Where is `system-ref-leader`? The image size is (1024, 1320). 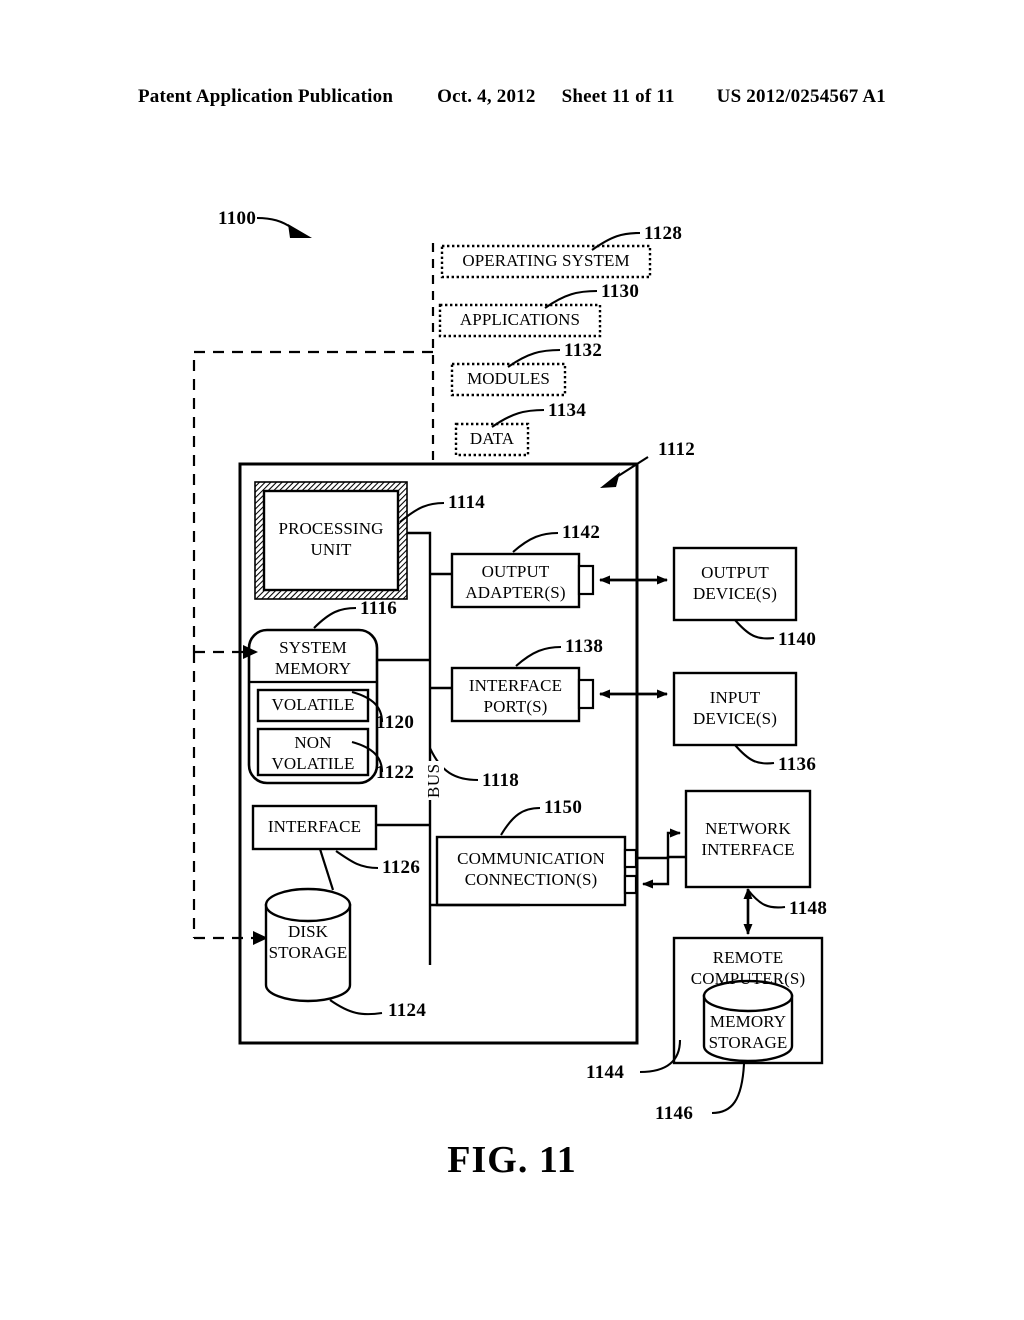
system-ref-leader is located at coordinates (284, 227).